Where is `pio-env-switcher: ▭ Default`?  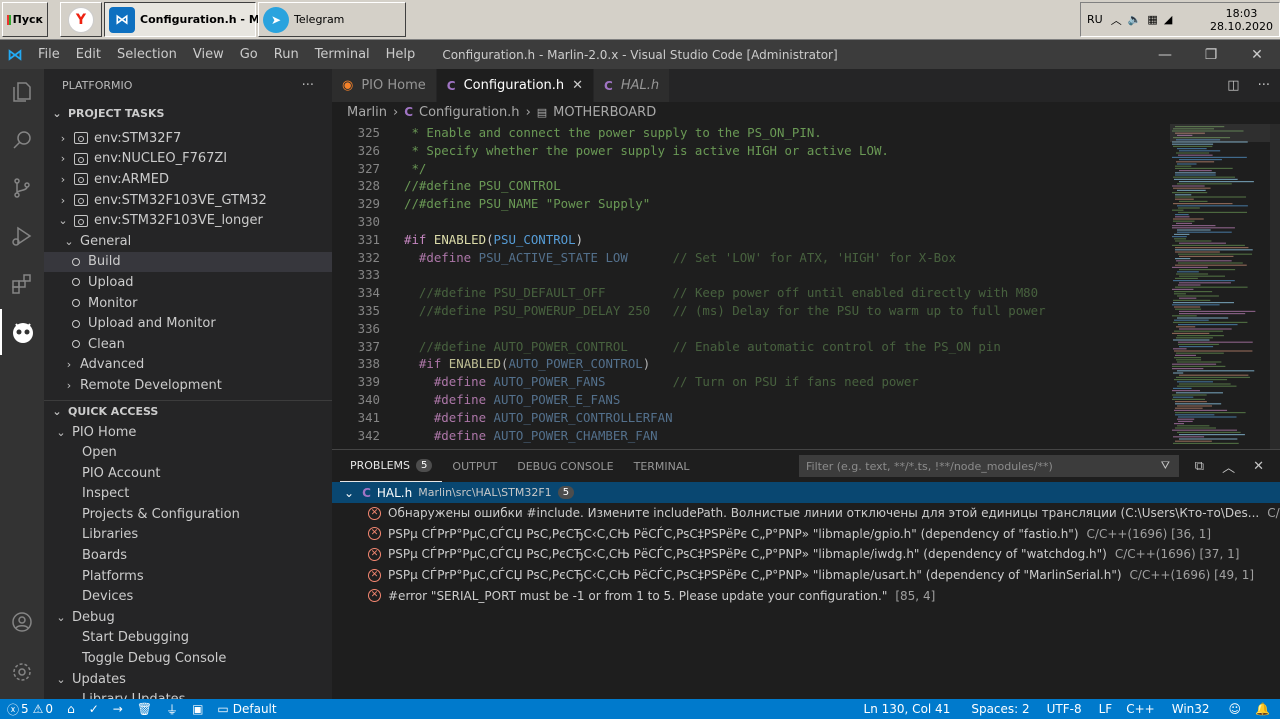
pio-env-switcher: ▭ Default is located at coordinates (246, 709).